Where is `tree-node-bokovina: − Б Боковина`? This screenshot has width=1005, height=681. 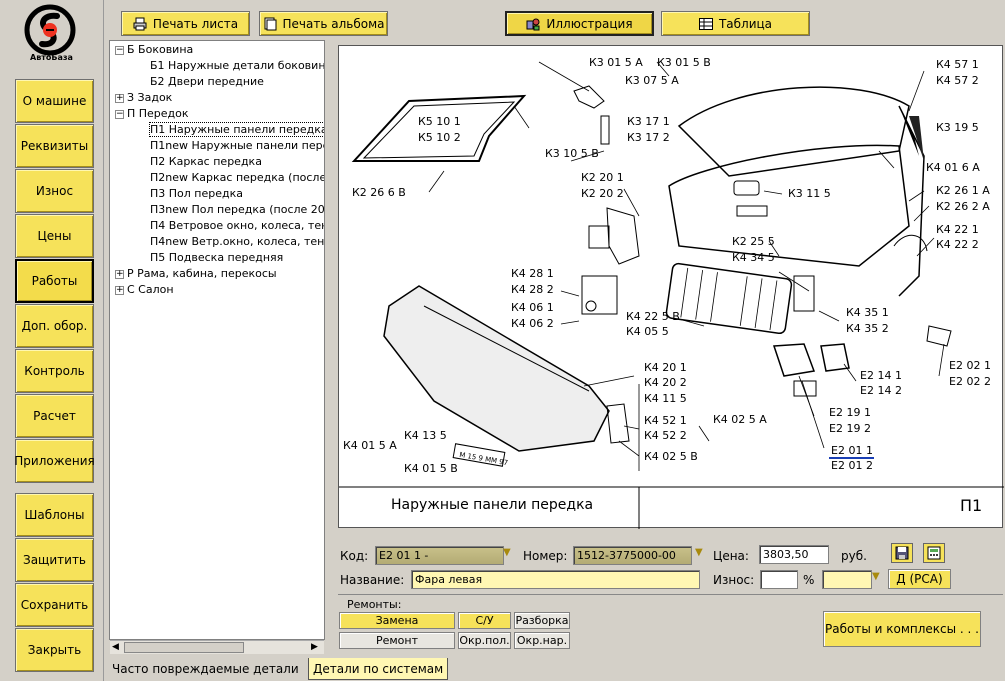 tree-node-bokovina: − Б Боковина is located at coordinates (154, 50).